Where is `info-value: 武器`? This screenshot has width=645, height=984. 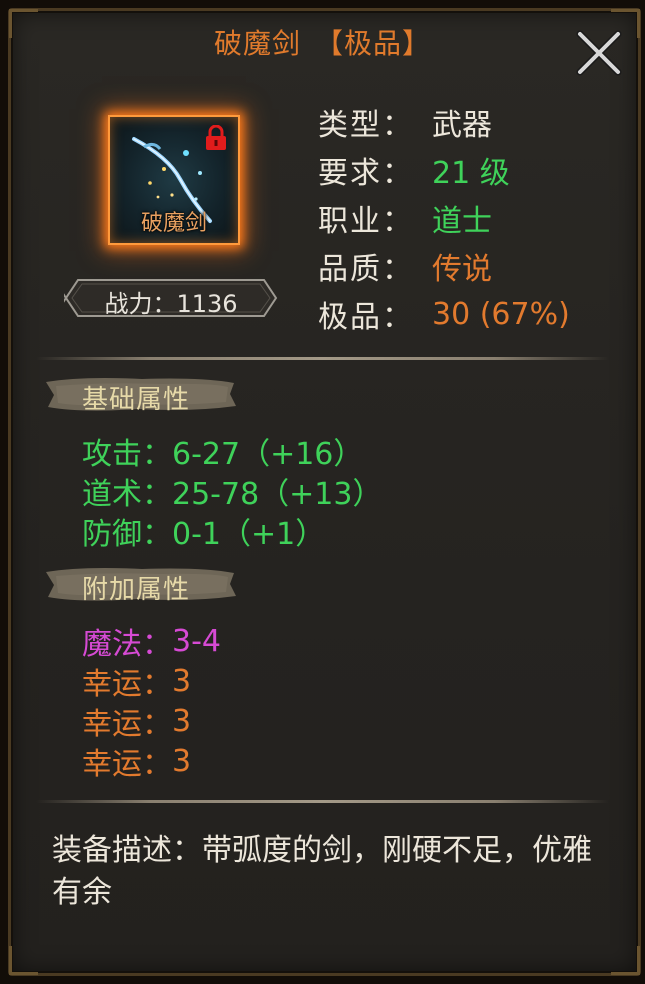 info-value: 武器 is located at coordinates (462, 125).